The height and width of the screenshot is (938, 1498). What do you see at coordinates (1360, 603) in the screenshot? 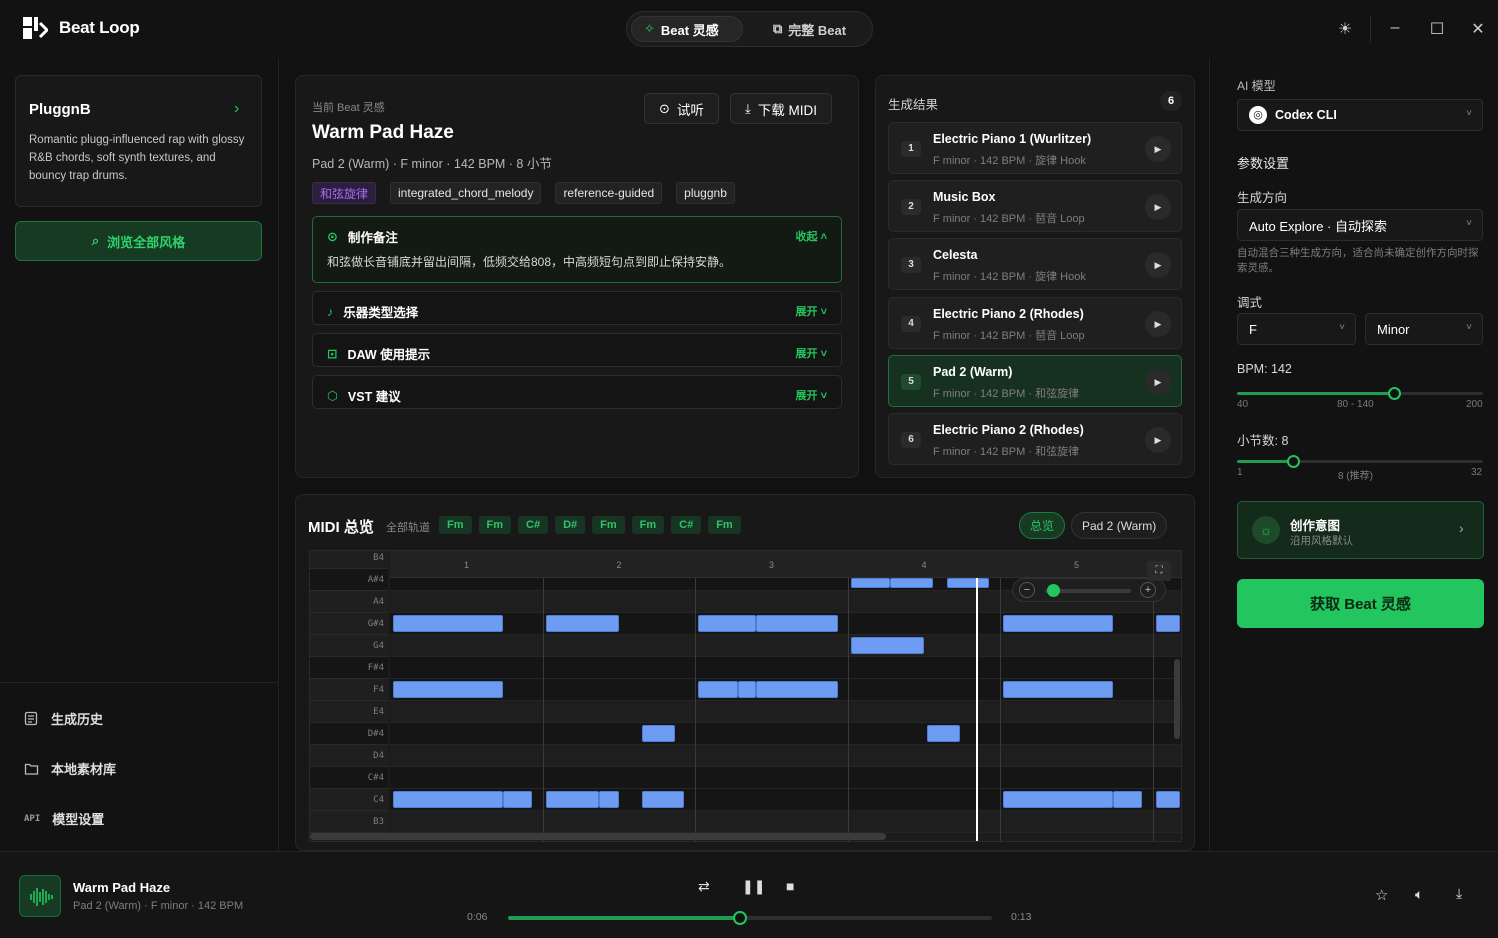
I see `get-beat-button: 获取 Beat 灵感` at bounding box center [1360, 603].